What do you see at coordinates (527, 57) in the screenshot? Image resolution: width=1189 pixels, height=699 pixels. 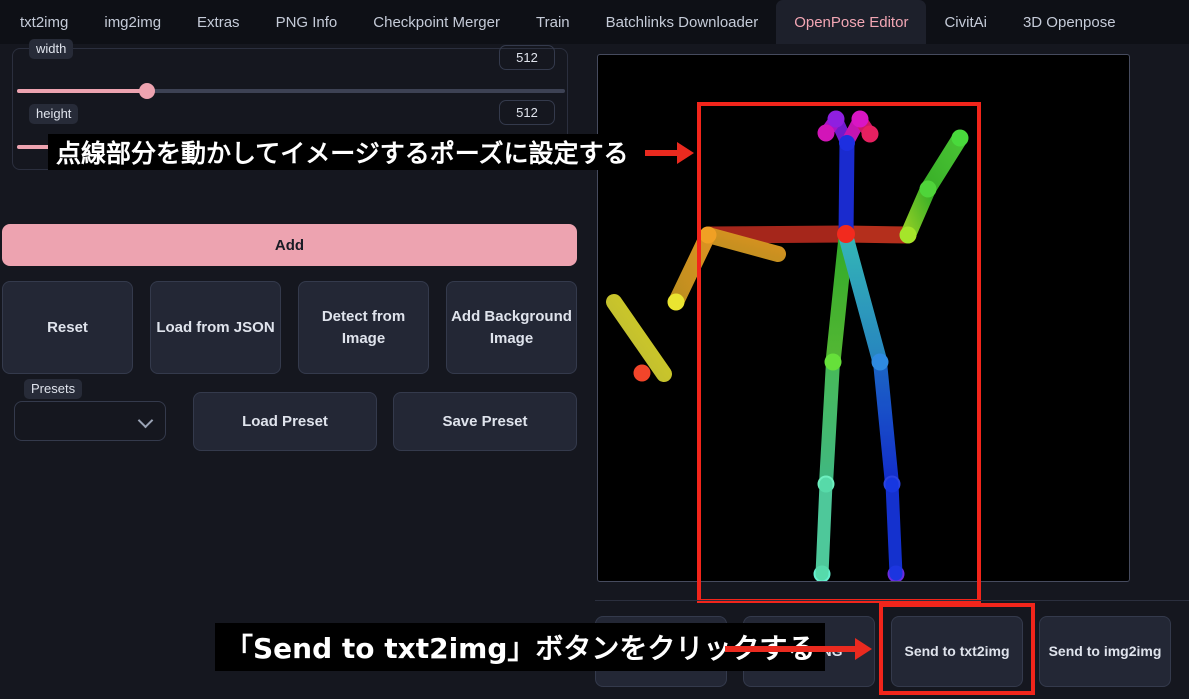 I see `width-value: 512` at bounding box center [527, 57].